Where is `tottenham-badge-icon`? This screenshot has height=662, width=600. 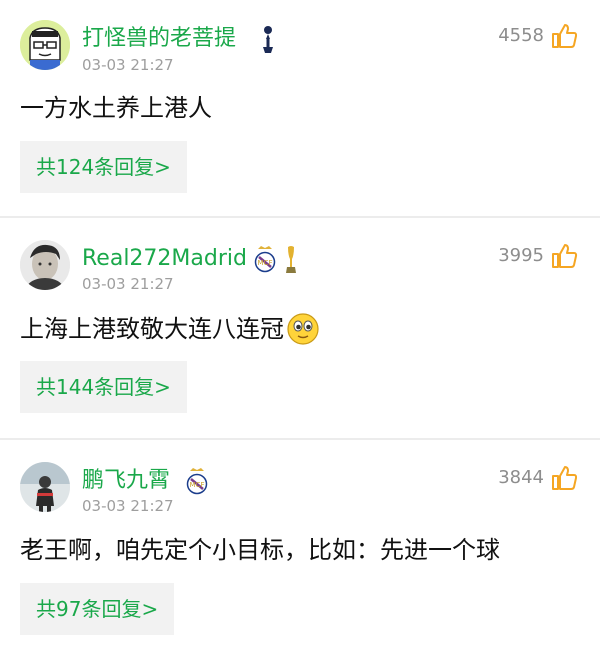 tottenham-badge-icon is located at coordinates (268, 39).